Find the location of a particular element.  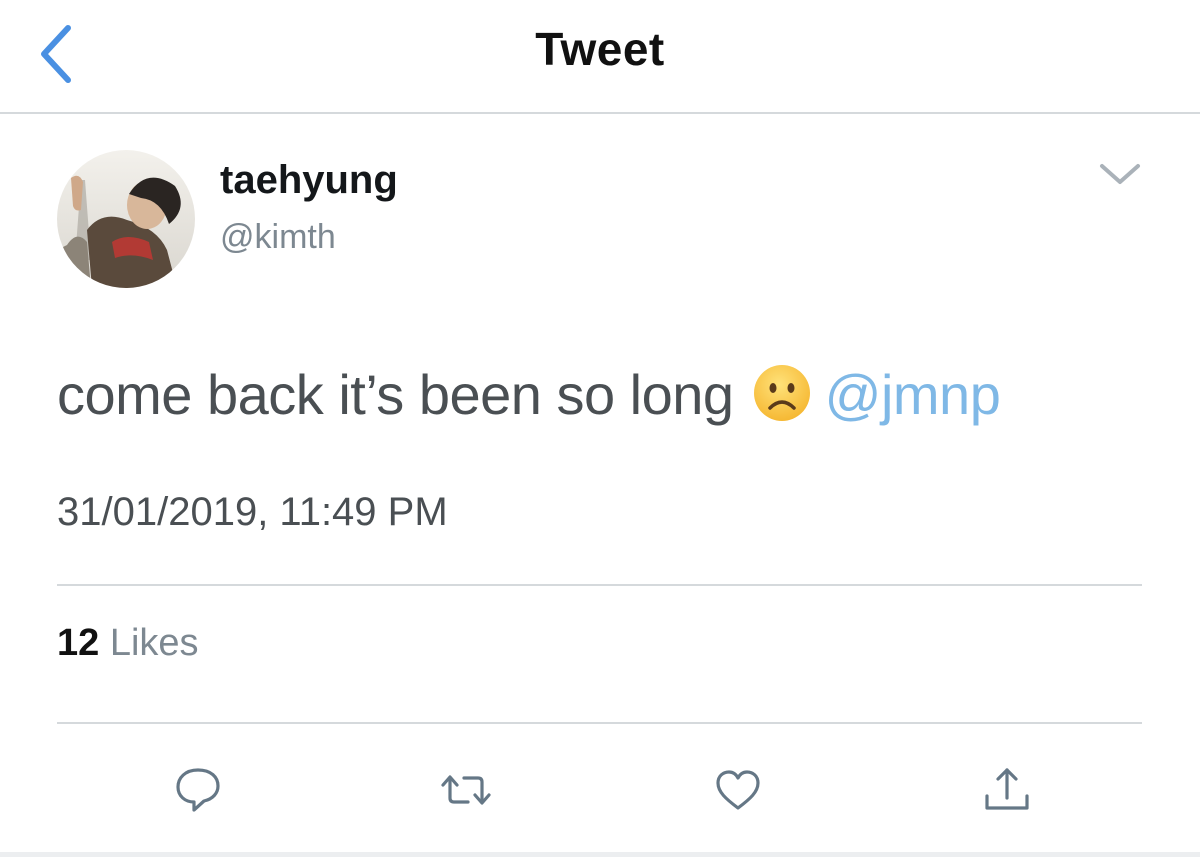

like-button is located at coordinates (738, 790).